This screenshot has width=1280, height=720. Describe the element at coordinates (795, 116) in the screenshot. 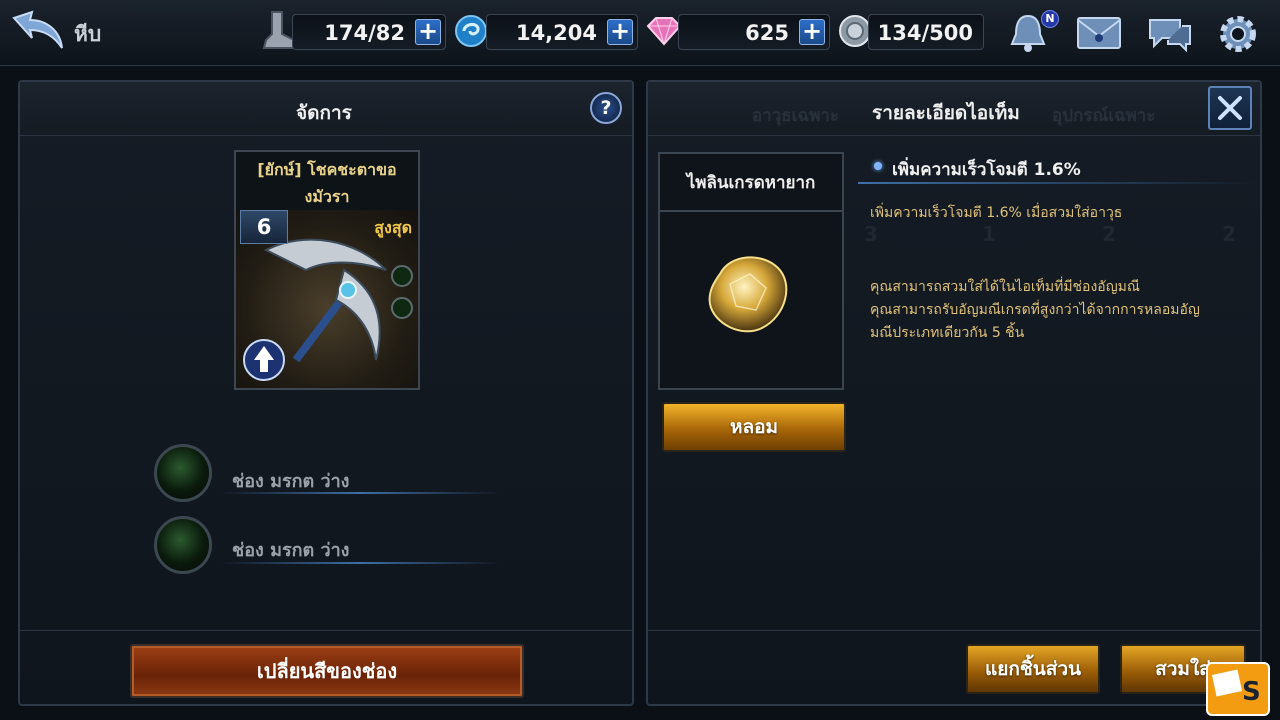

I see `ghost-tab-weapon: อาวุธเฉพาะ` at that location.